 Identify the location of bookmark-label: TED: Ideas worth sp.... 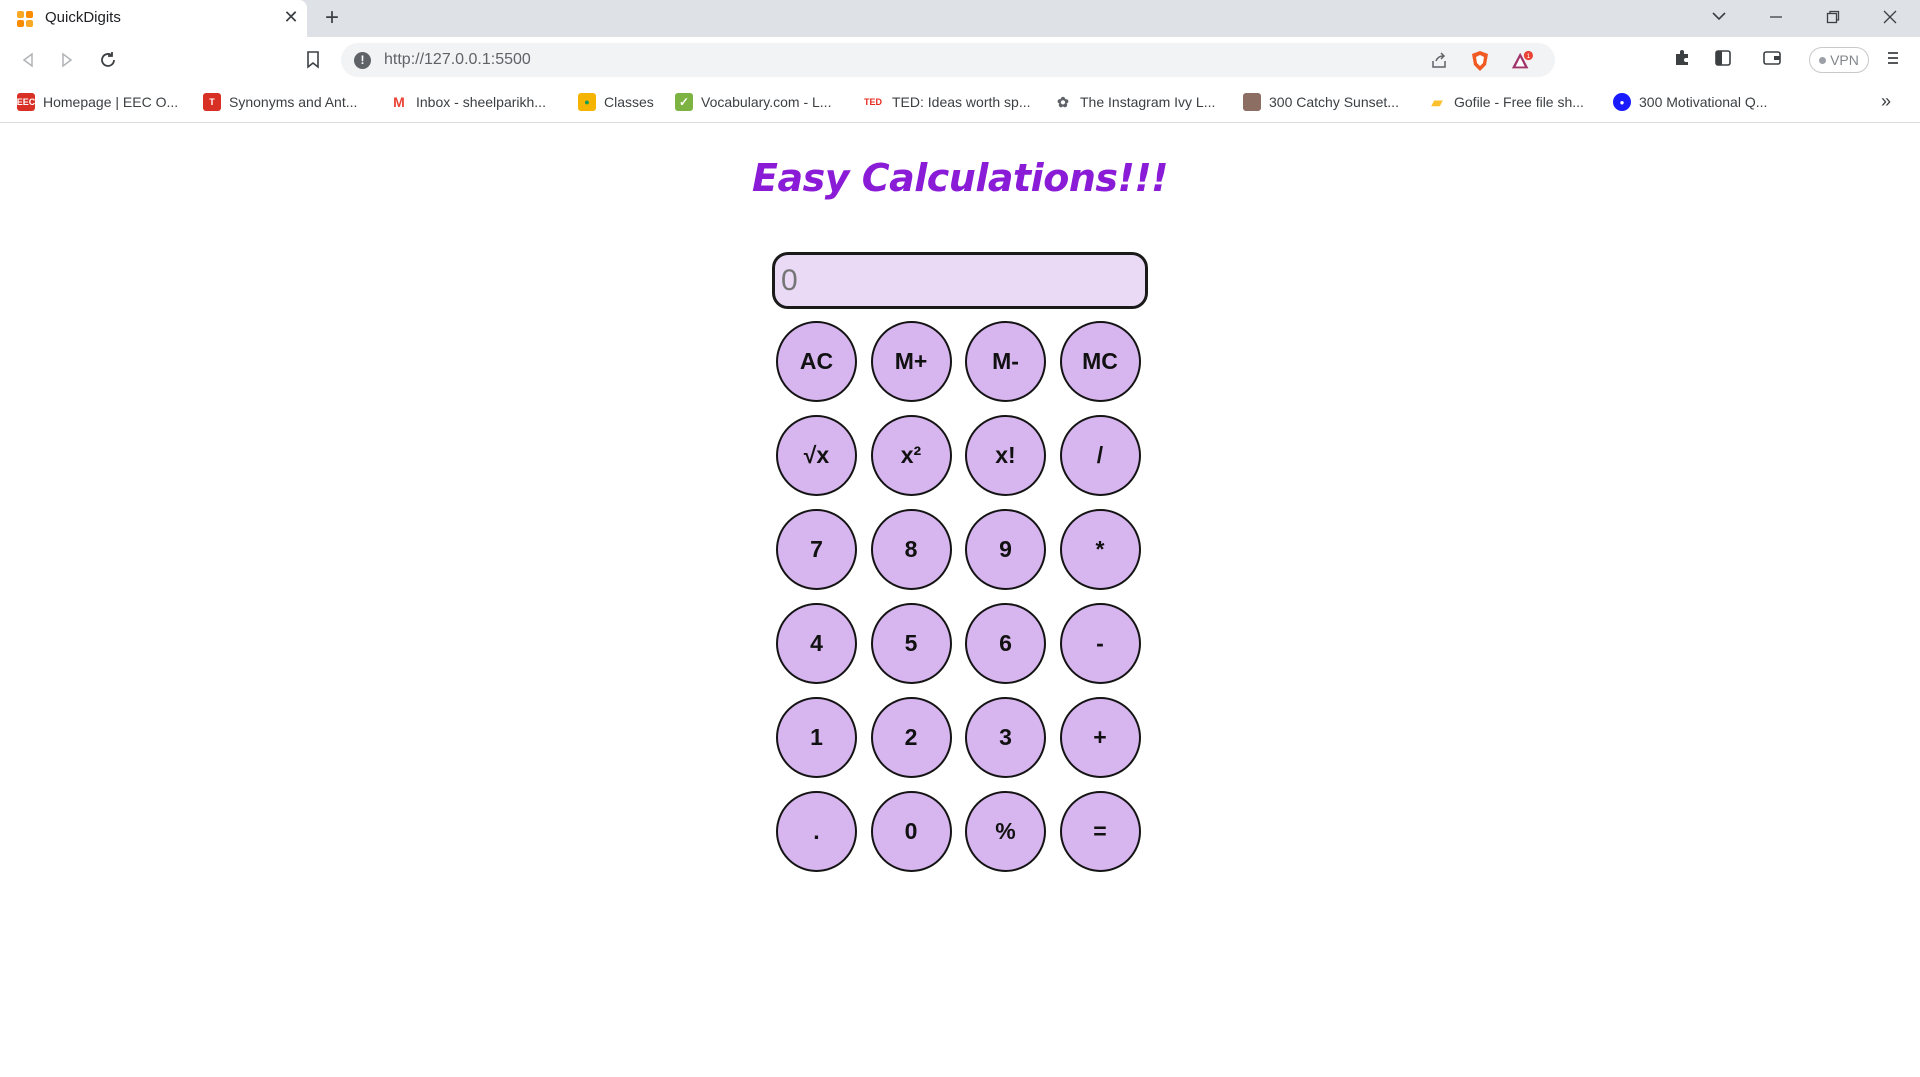
(961, 102).